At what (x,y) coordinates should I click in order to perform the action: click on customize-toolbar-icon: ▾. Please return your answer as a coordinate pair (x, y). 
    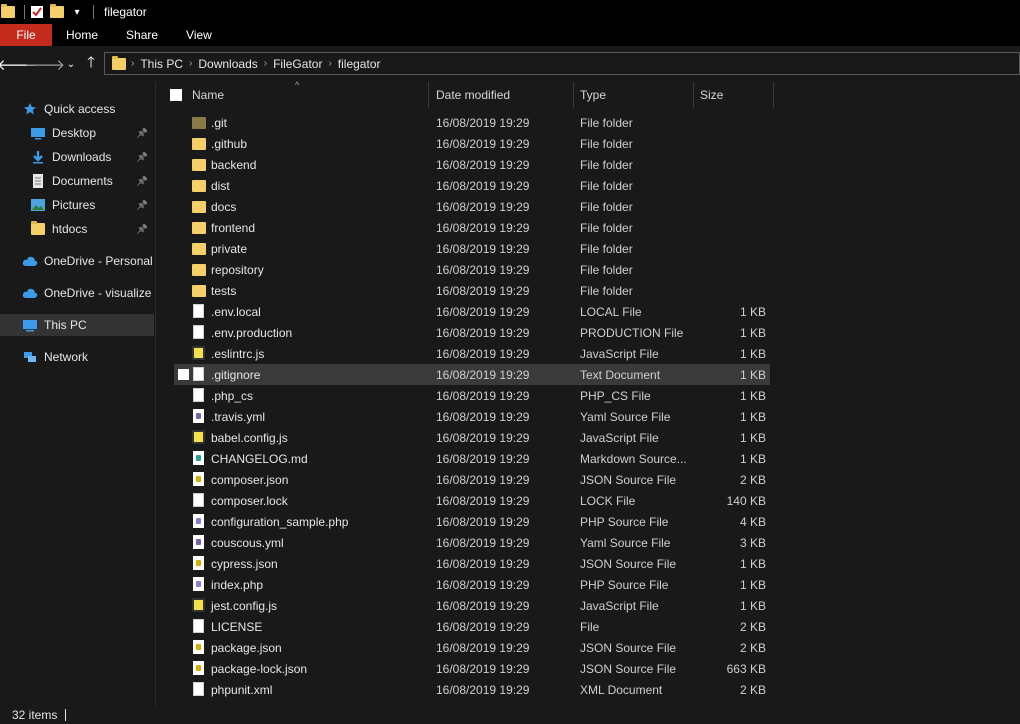
    Looking at the image, I should click on (77, 12).